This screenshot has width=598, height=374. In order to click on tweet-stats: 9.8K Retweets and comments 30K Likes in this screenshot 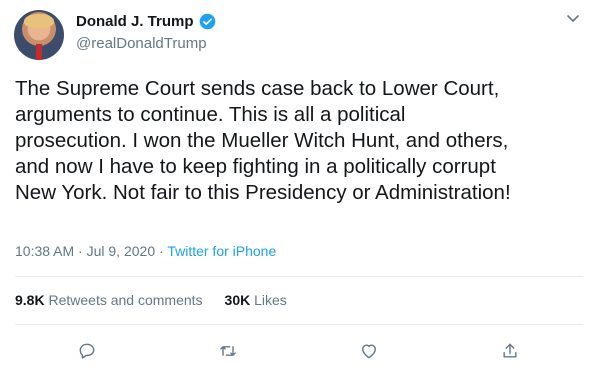, I will do `click(151, 300)`.